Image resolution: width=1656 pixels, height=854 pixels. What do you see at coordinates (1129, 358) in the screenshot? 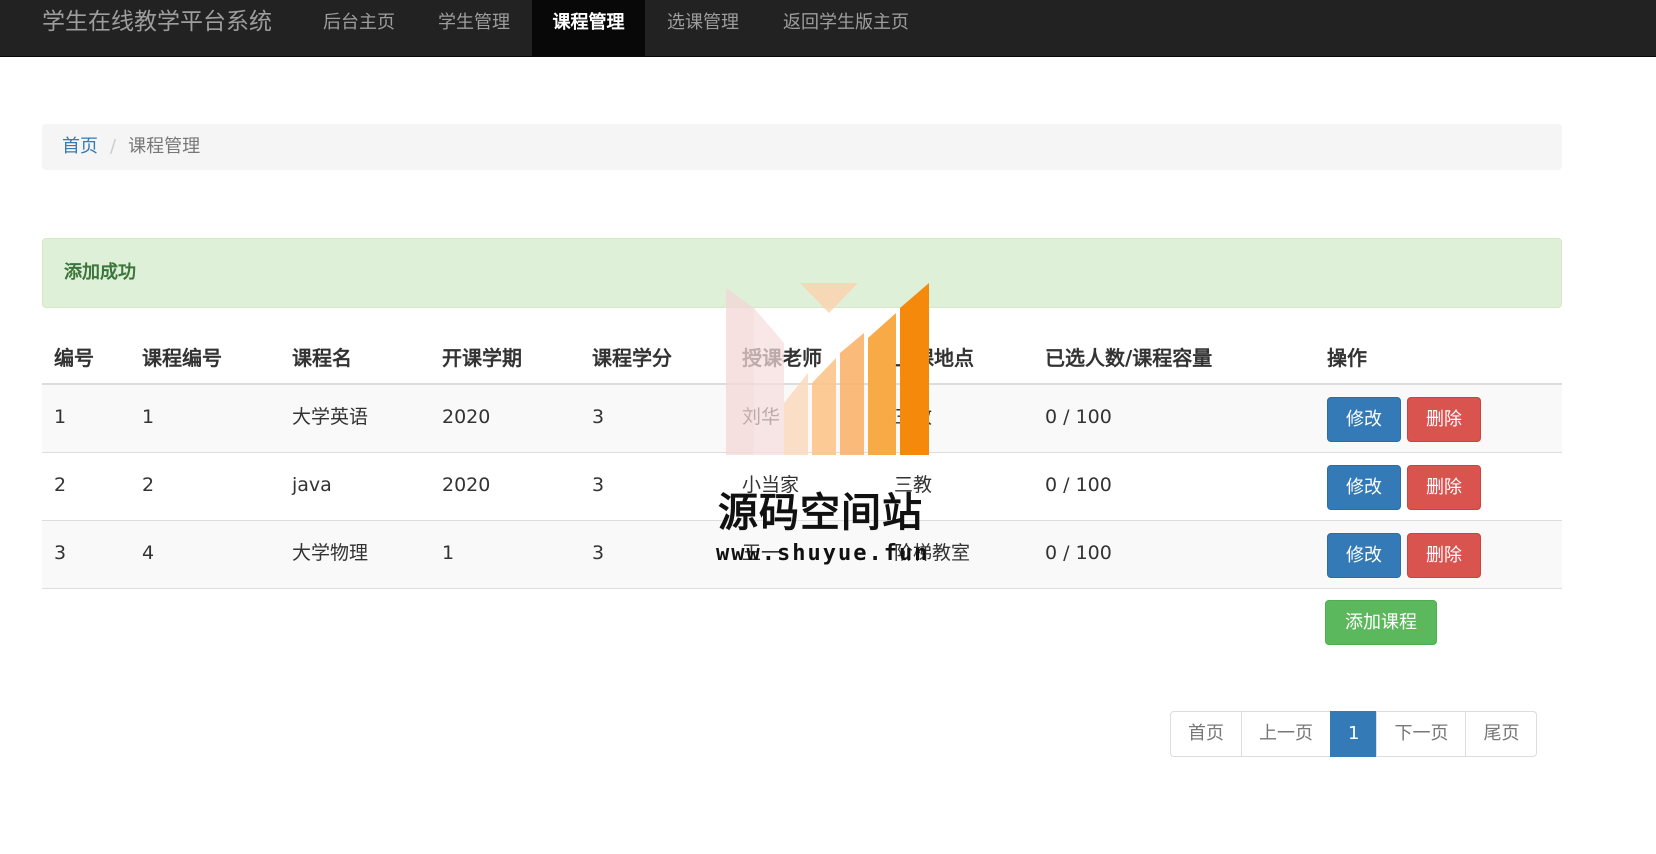
I see `col-header-enrollment: 已选人数/课程容量` at bounding box center [1129, 358].